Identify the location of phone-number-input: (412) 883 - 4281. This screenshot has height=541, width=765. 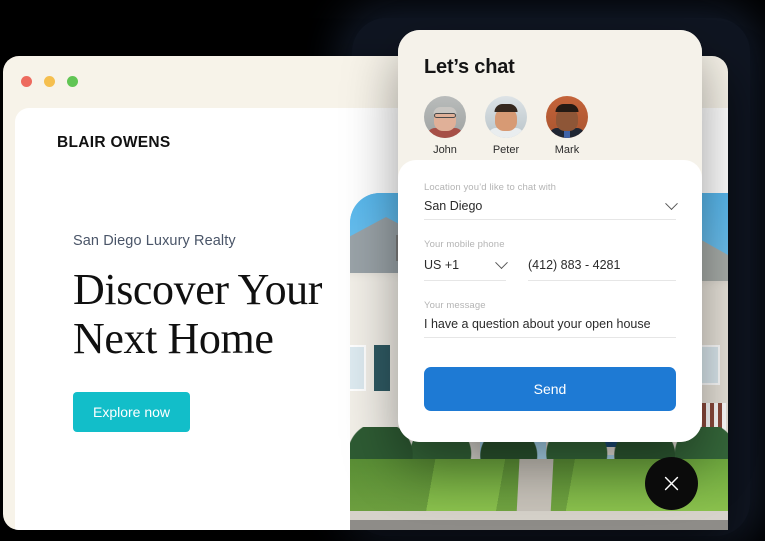
(602, 268).